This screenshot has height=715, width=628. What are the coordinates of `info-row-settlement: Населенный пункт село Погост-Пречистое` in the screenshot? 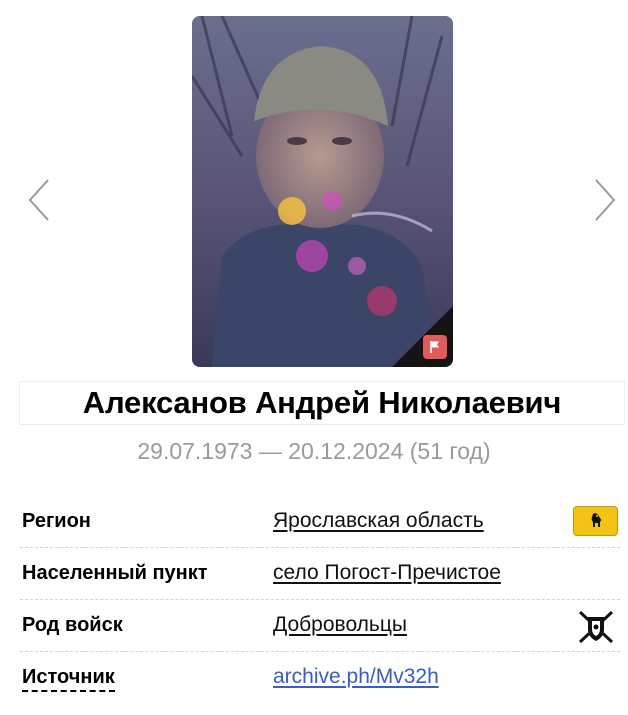 It's located at (320, 574).